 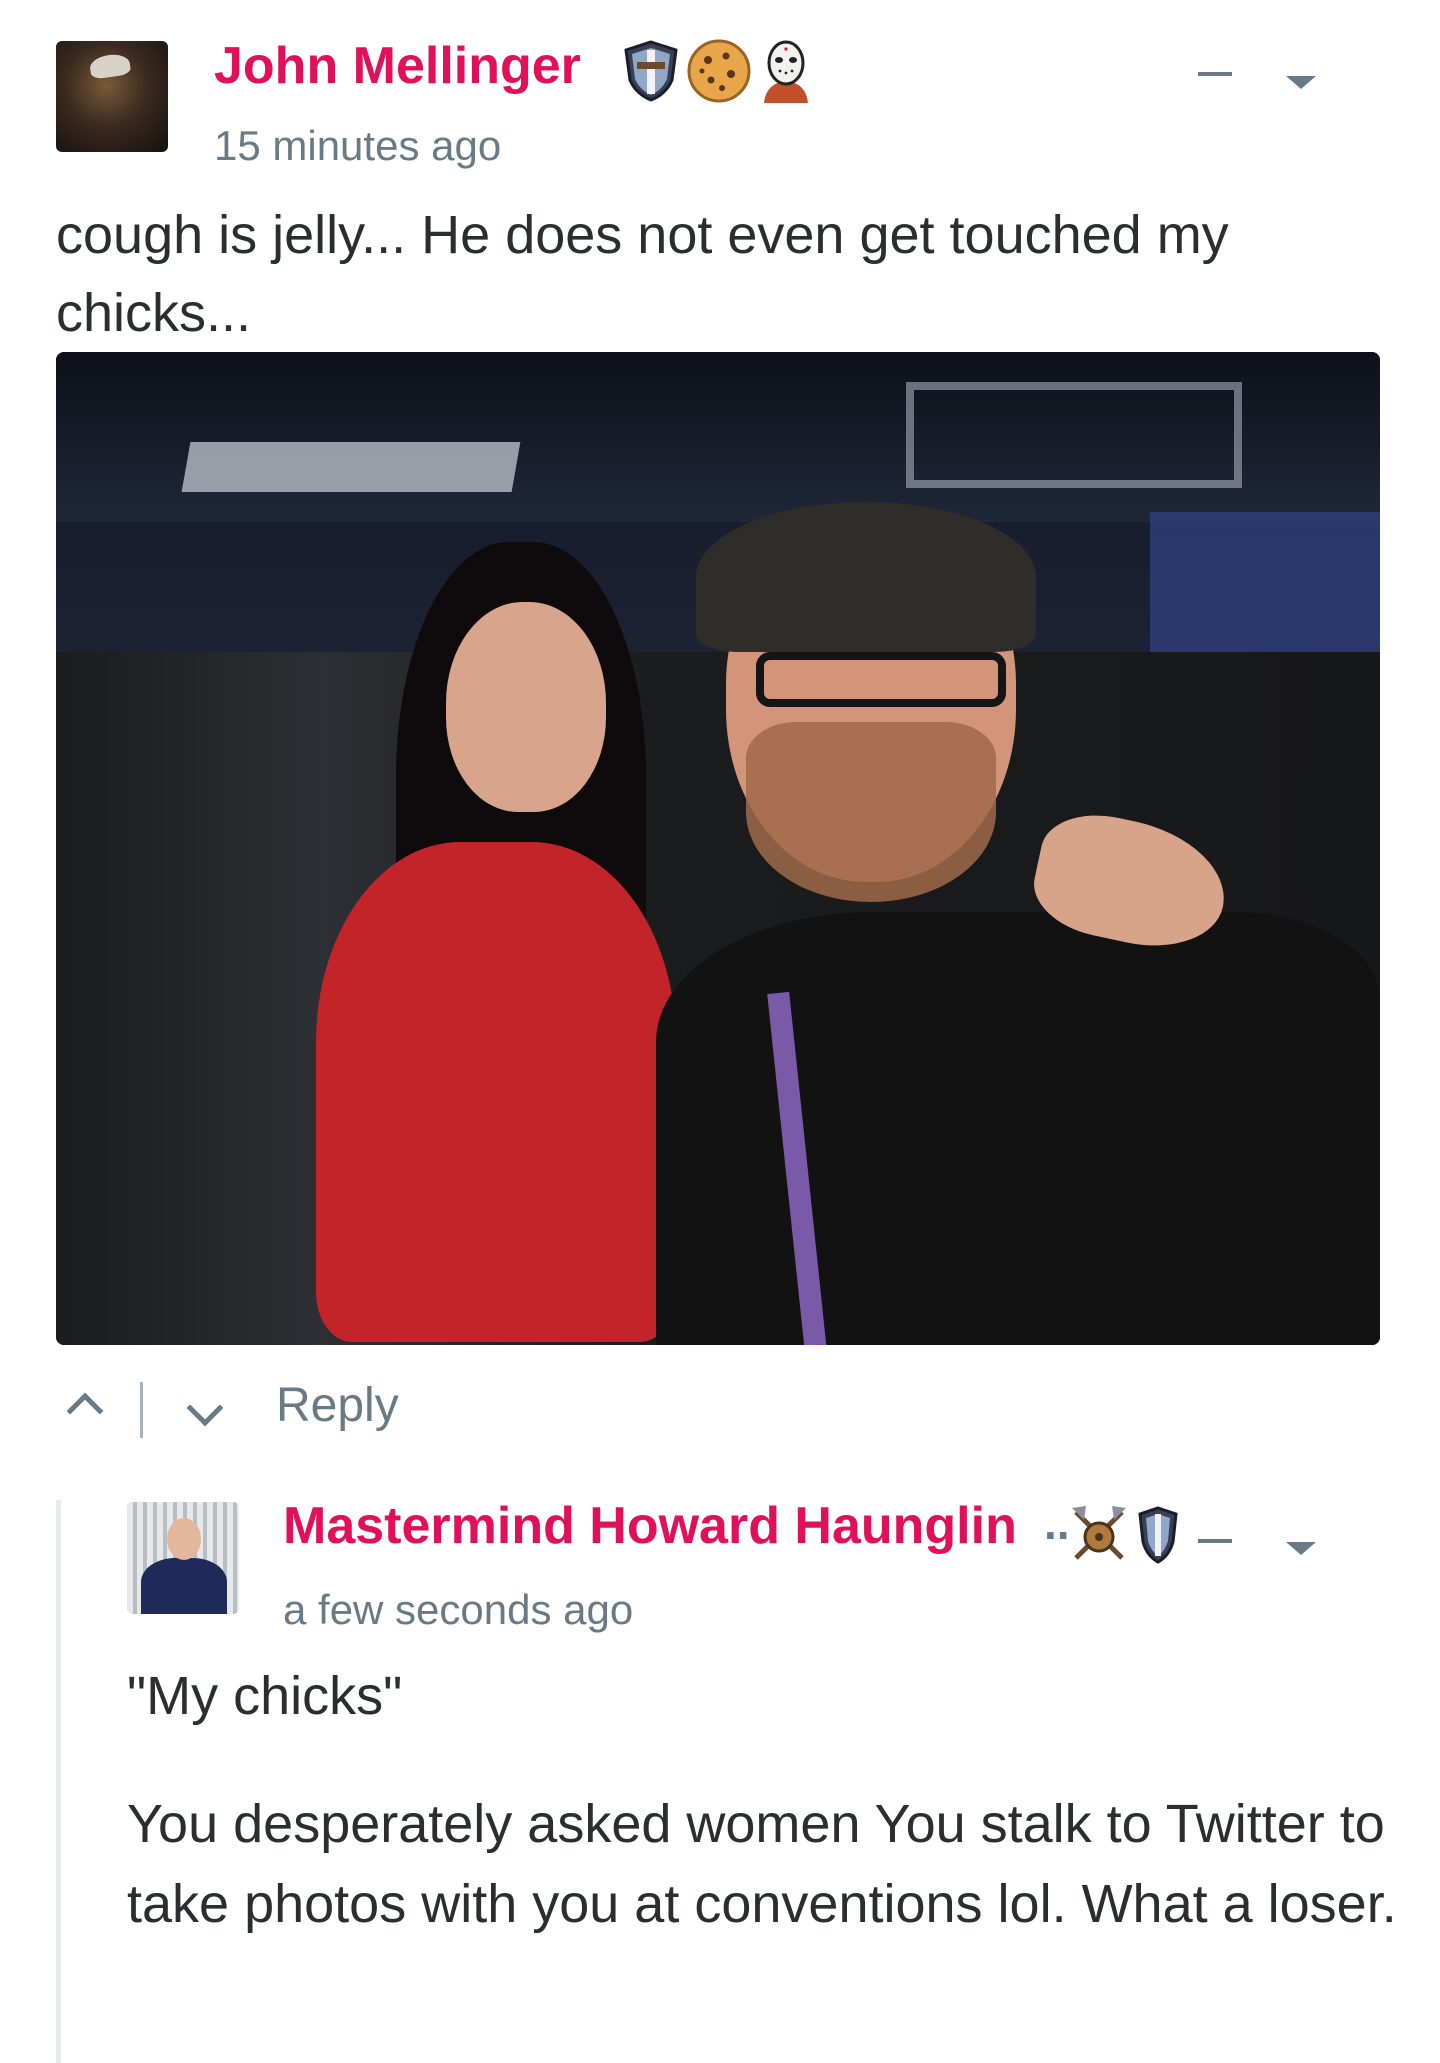 I want to click on reply-avatar, so click(x=183, y=1558).